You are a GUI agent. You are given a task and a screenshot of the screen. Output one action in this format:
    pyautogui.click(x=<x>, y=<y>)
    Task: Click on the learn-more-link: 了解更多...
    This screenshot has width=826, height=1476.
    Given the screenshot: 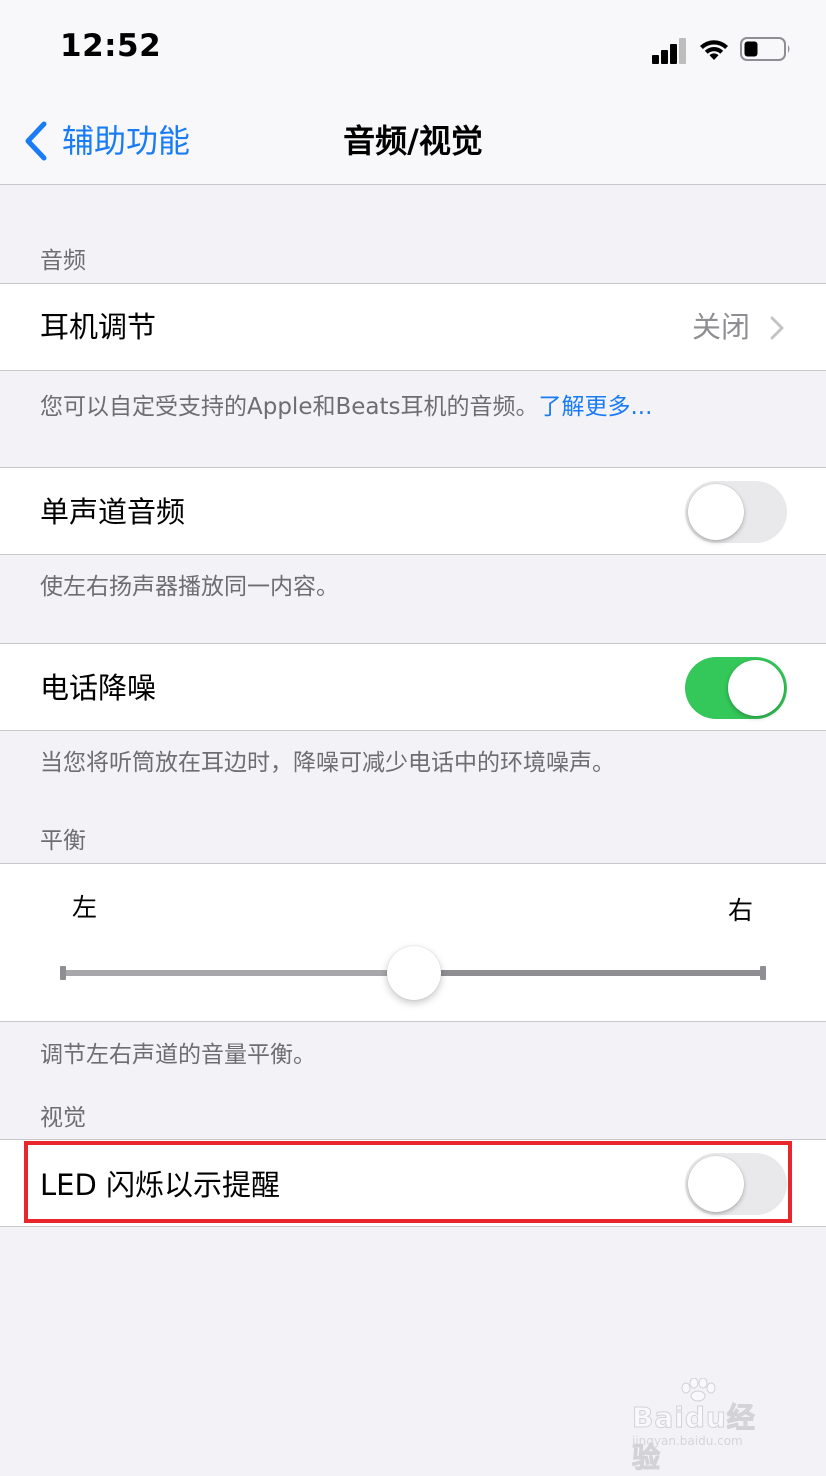 What is the action you would take?
    pyautogui.click(x=596, y=407)
    